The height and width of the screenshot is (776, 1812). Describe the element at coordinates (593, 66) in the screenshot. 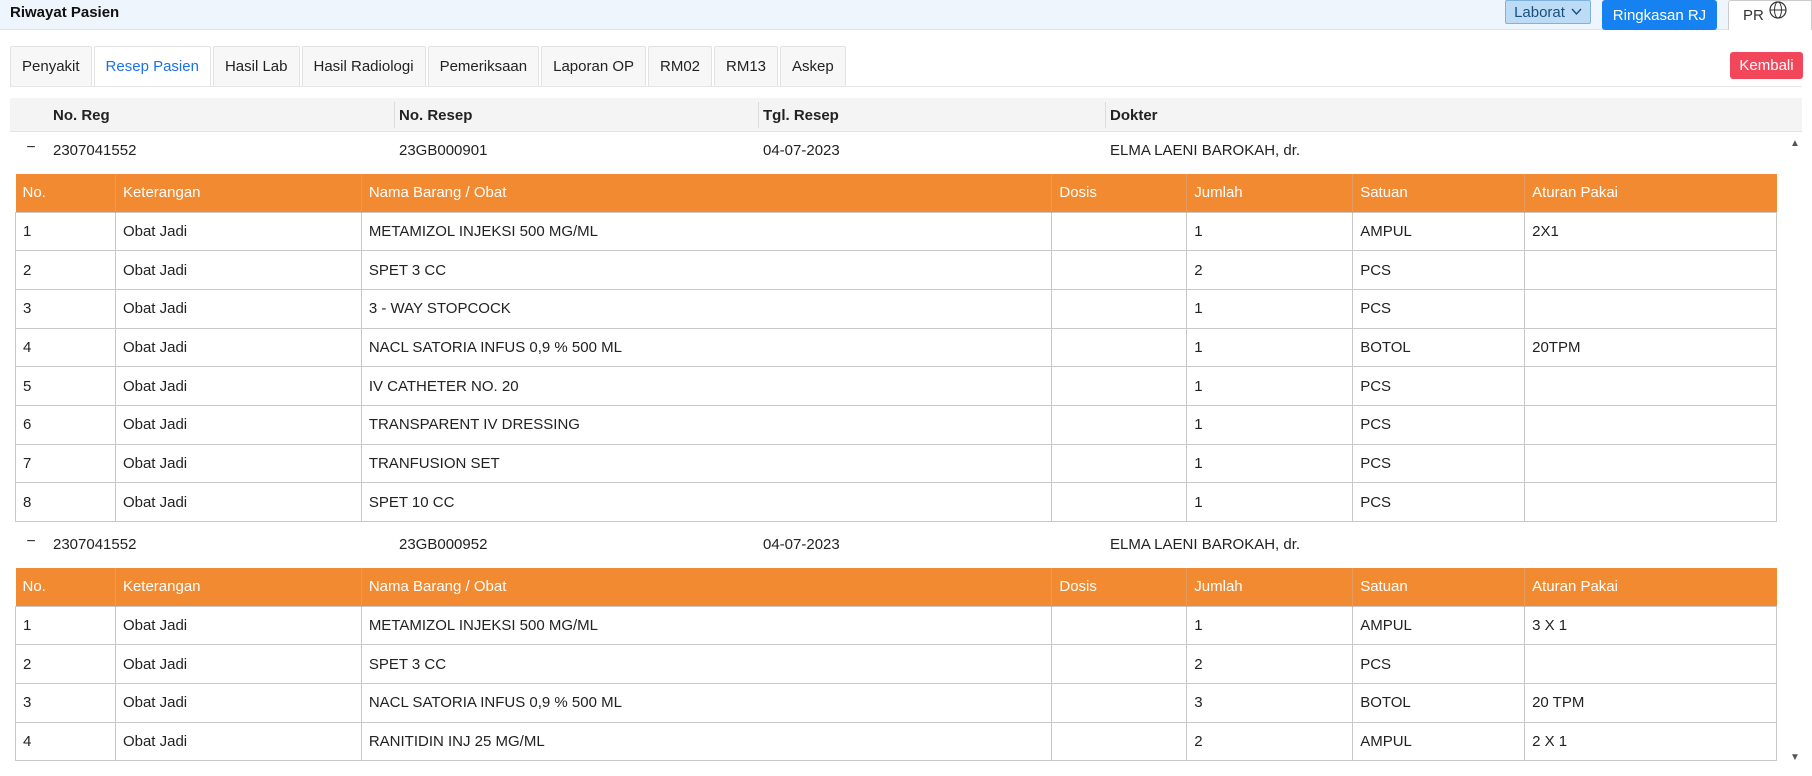

I see `tab-laporan-op: Laporan OP` at that location.